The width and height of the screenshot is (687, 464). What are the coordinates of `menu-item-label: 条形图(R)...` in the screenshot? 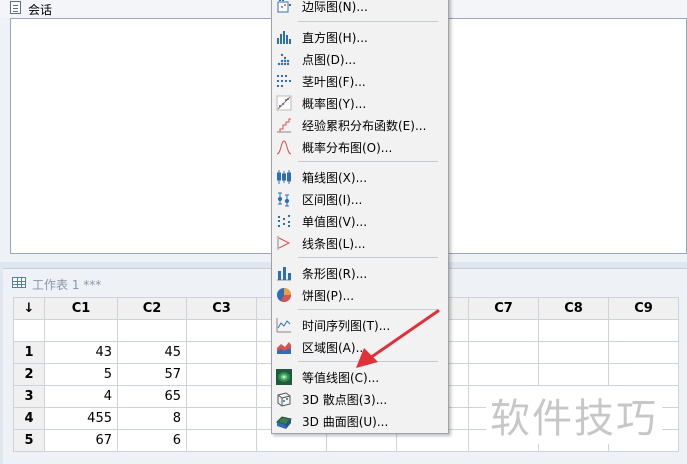 It's located at (335, 274).